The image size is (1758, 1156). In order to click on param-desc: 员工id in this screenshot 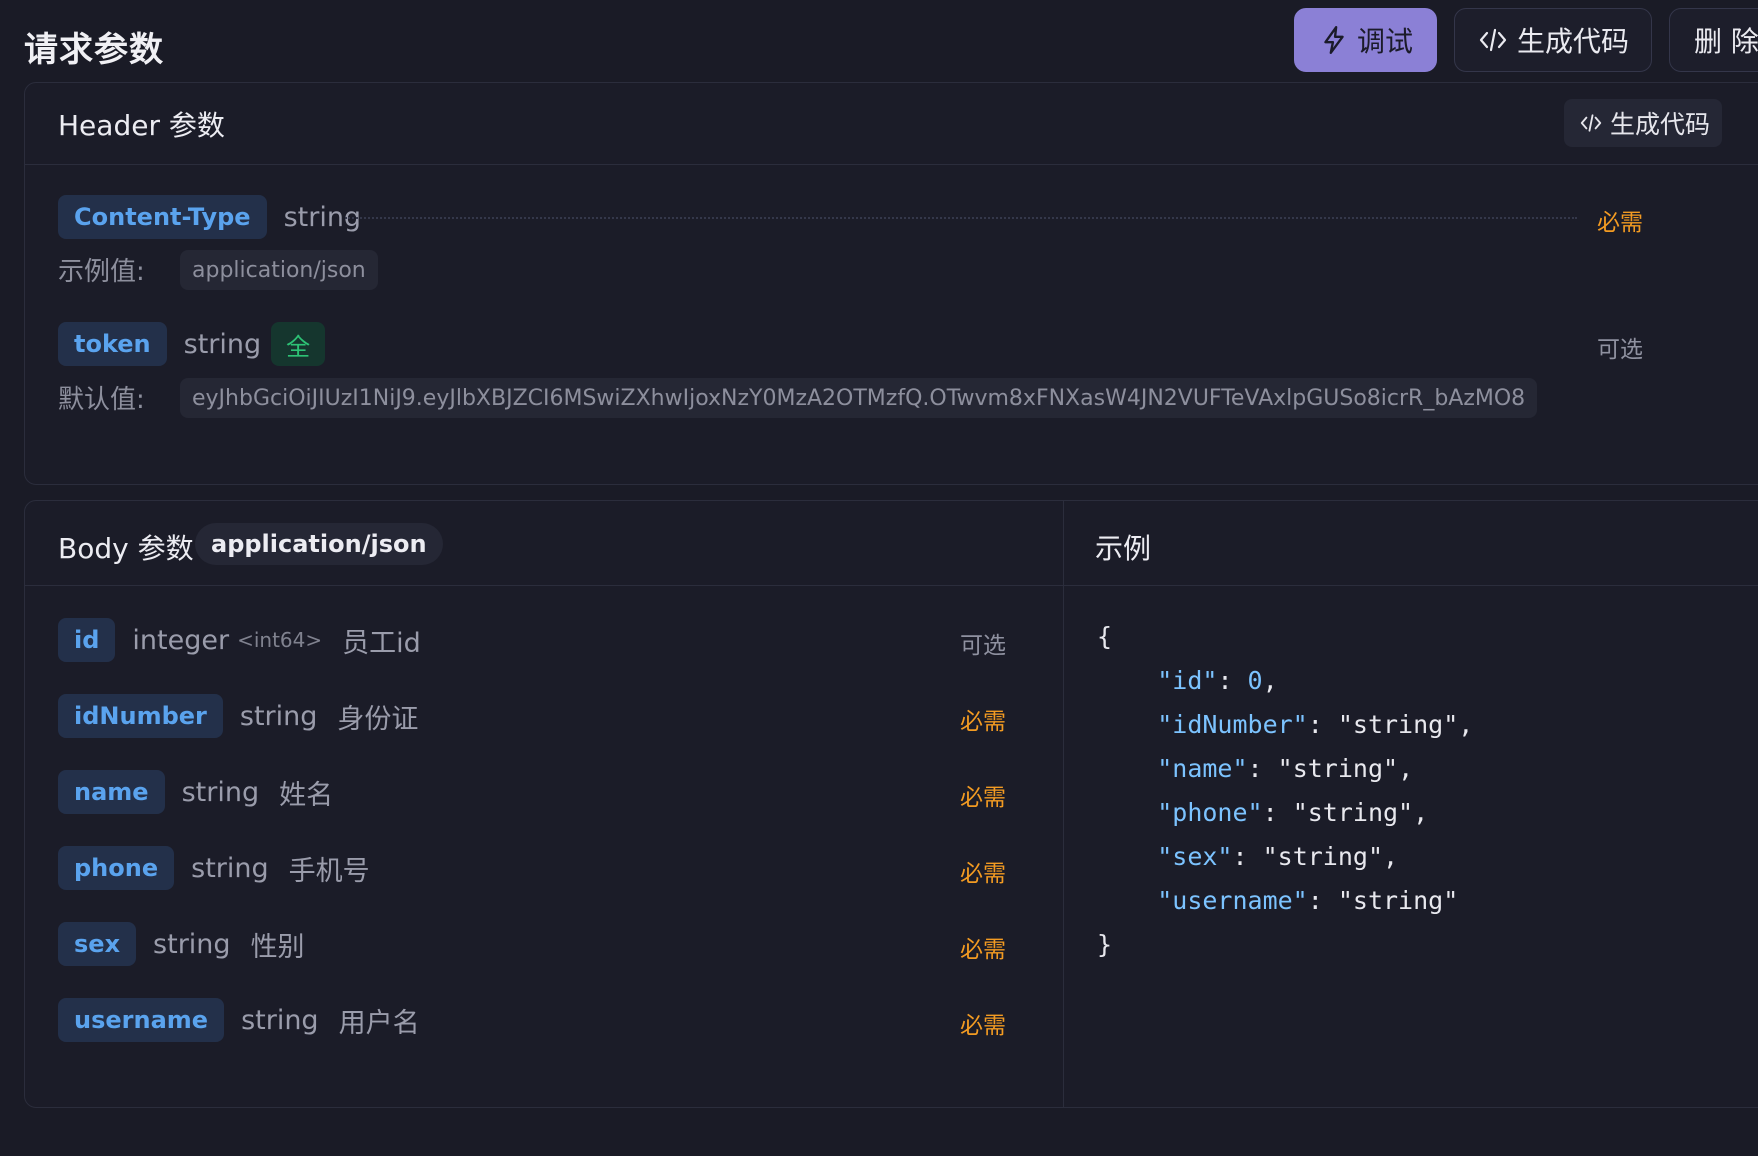, I will do `click(381, 643)`.